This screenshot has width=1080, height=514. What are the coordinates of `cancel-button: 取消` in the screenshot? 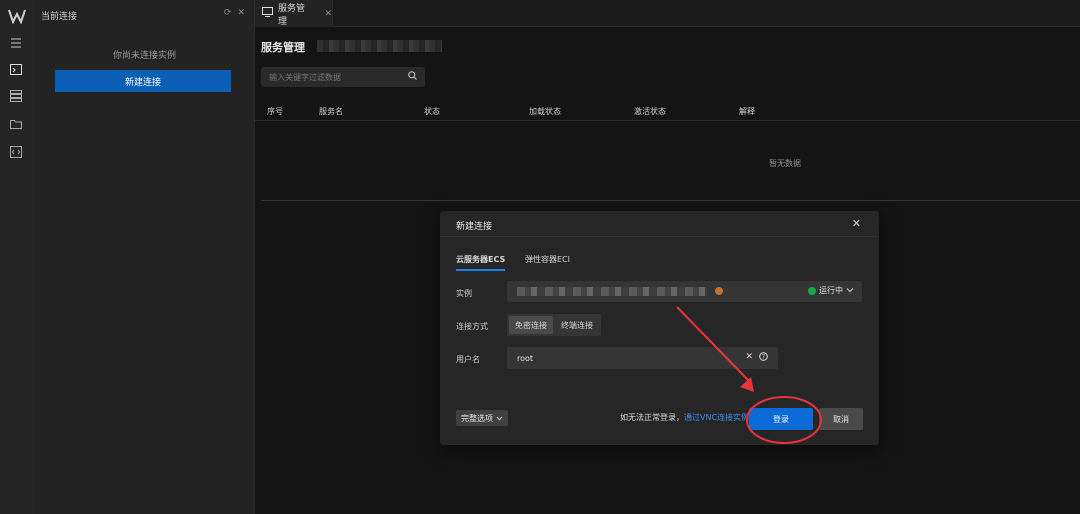 It's located at (841, 419).